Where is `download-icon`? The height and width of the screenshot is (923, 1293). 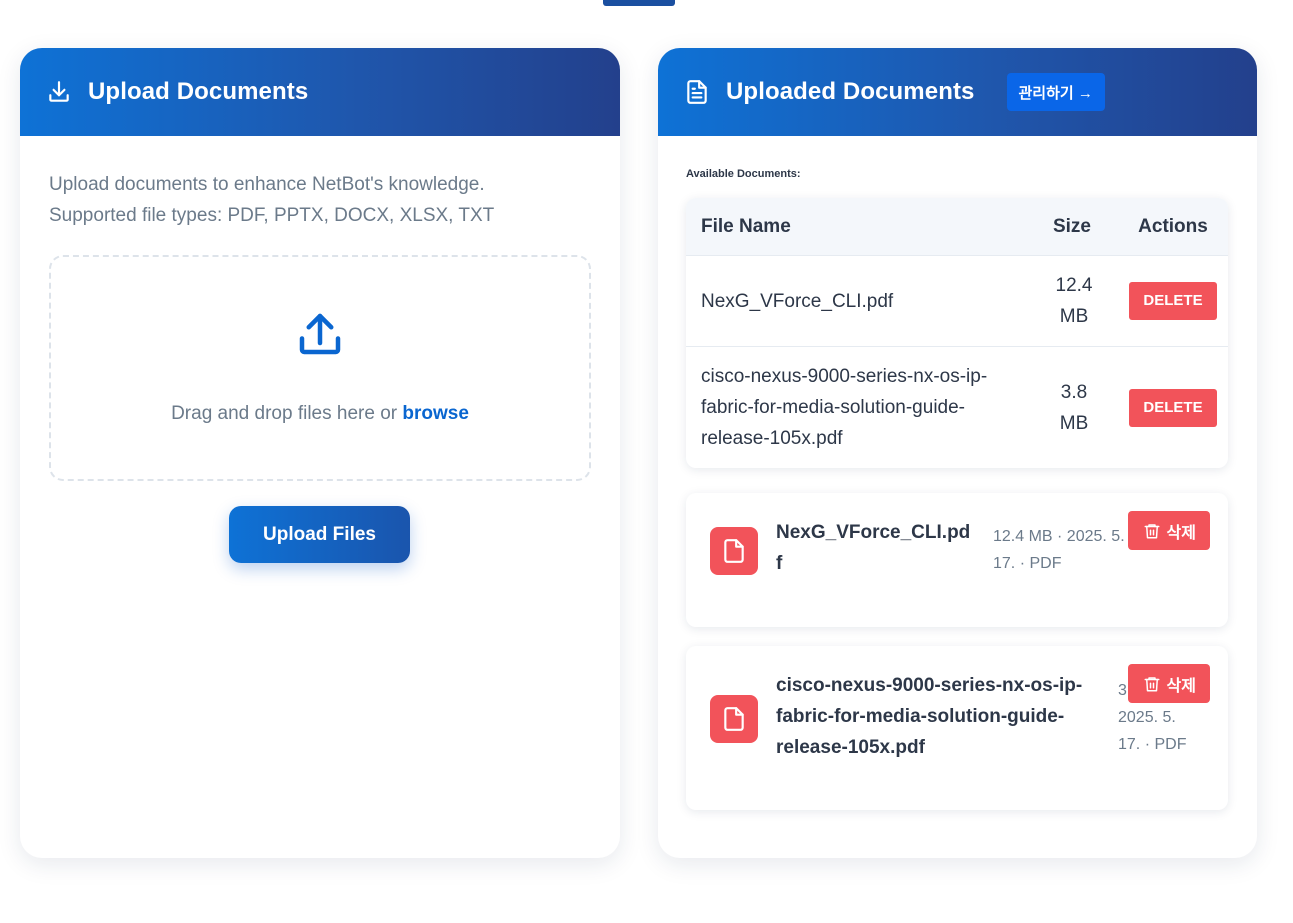 download-icon is located at coordinates (59, 92).